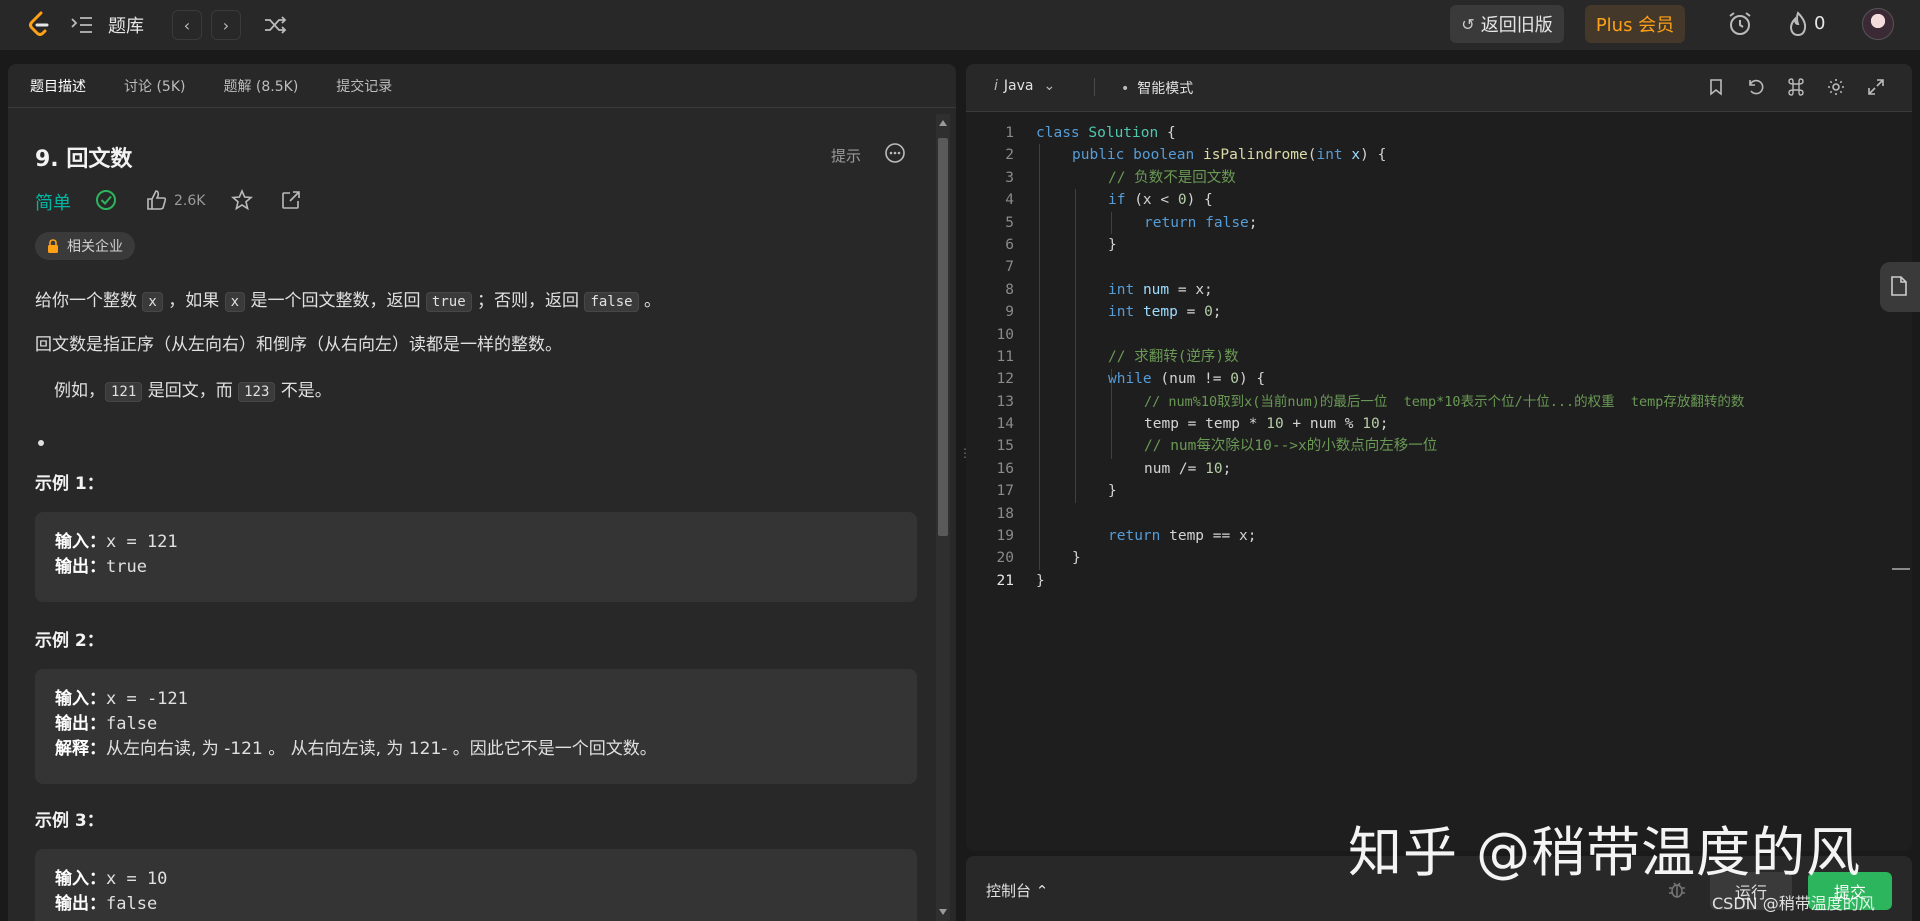 The image size is (1920, 921). Describe the element at coordinates (142, 542) in the screenshot. I see `example-input: x = 121` at that location.